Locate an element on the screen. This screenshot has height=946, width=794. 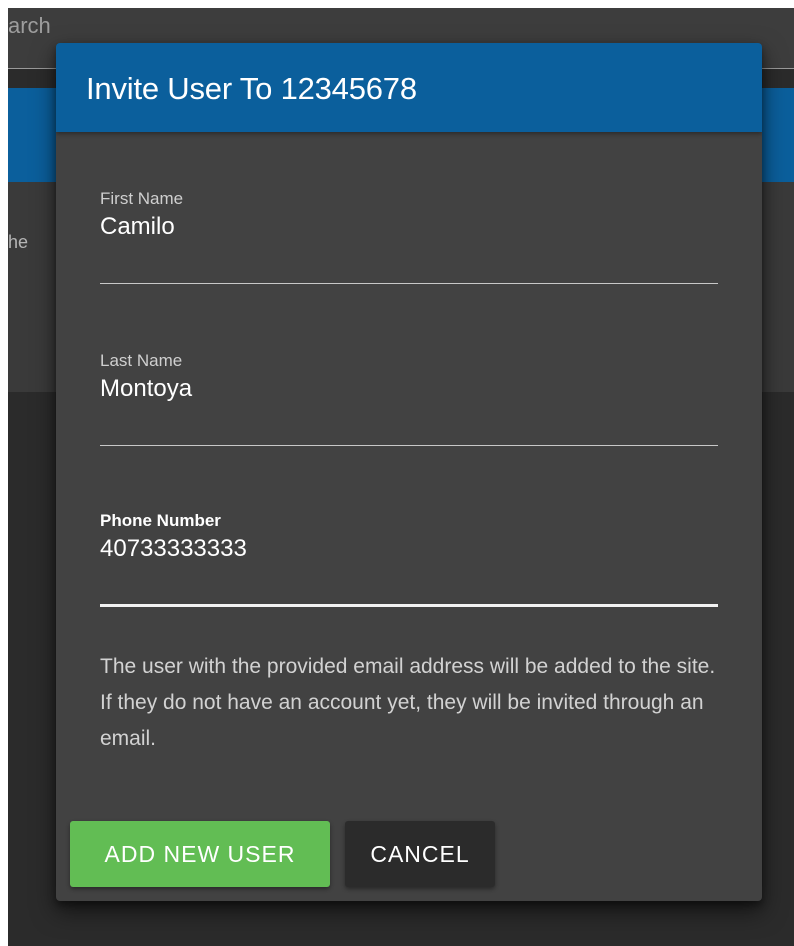
add-new-user-button: ADD NEW USER is located at coordinates (200, 854).